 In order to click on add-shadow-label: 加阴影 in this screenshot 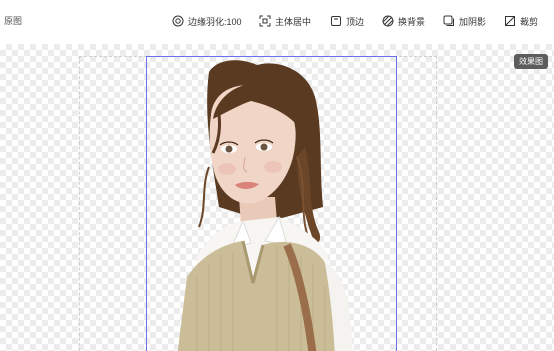, I will do `click(473, 21)`.